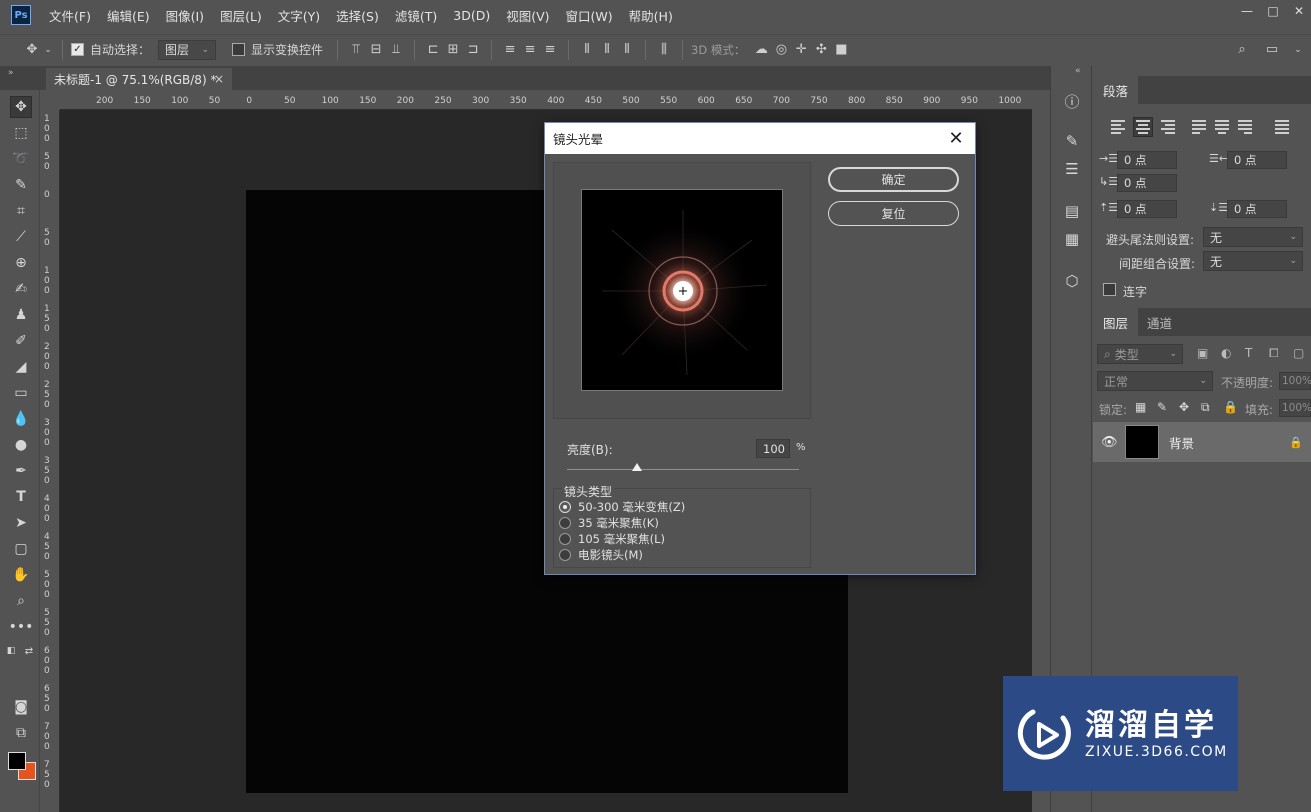 The image size is (1311, 812). Describe the element at coordinates (433, 50) in the screenshot. I see `align-left-icon: ⊏` at that location.